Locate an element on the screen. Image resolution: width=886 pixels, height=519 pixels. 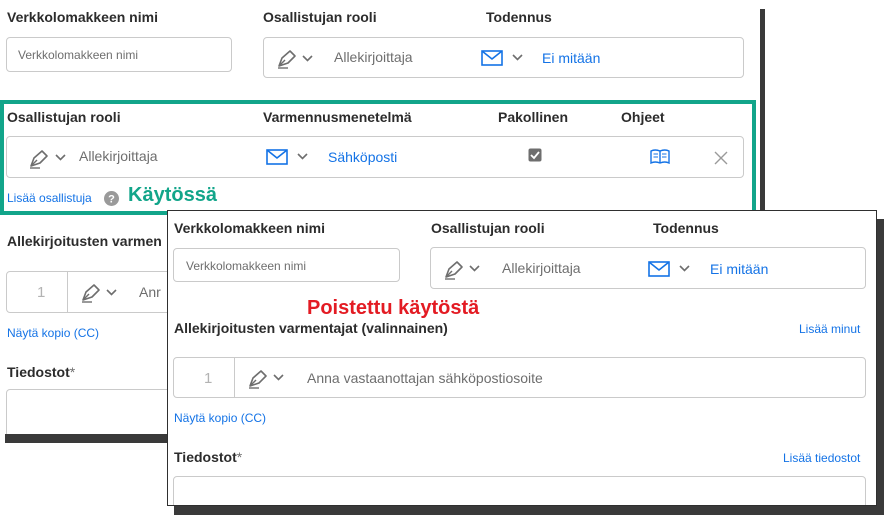
verifier-email-placeholder: Anna vastaanottajan sähköpostiosoite is located at coordinates (425, 378).